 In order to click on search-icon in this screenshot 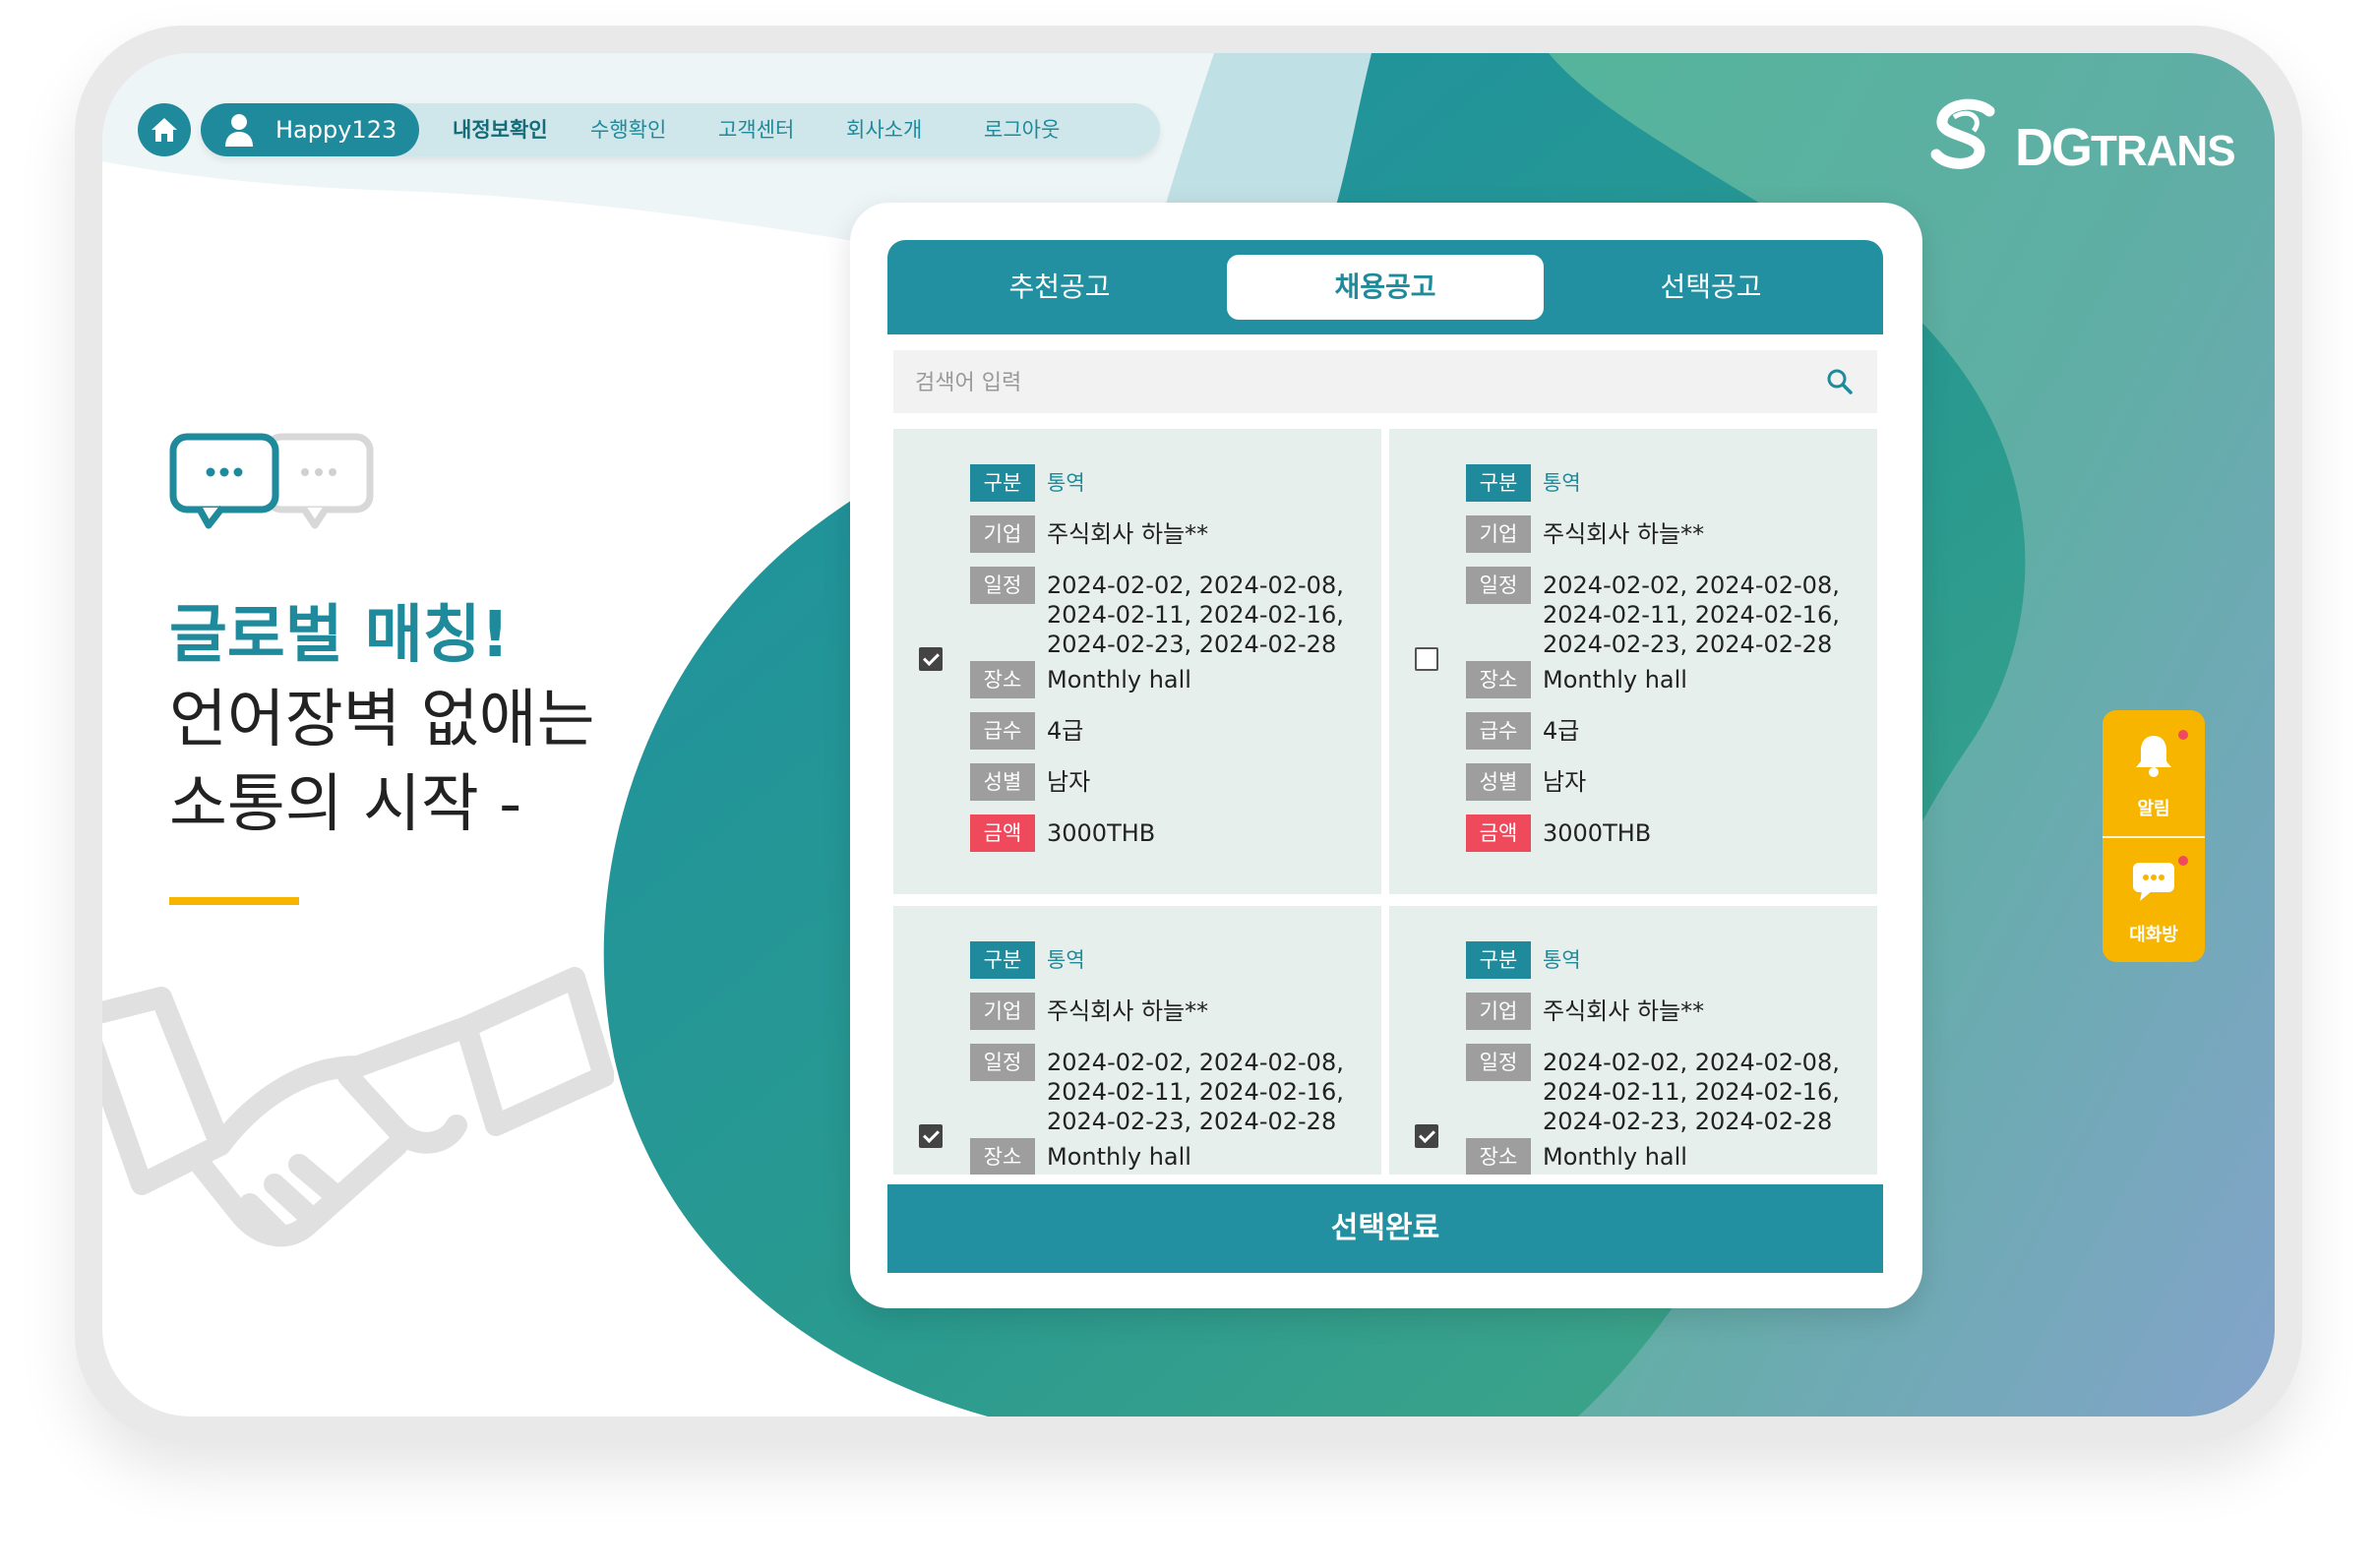, I will do `click(1840, 381)`.